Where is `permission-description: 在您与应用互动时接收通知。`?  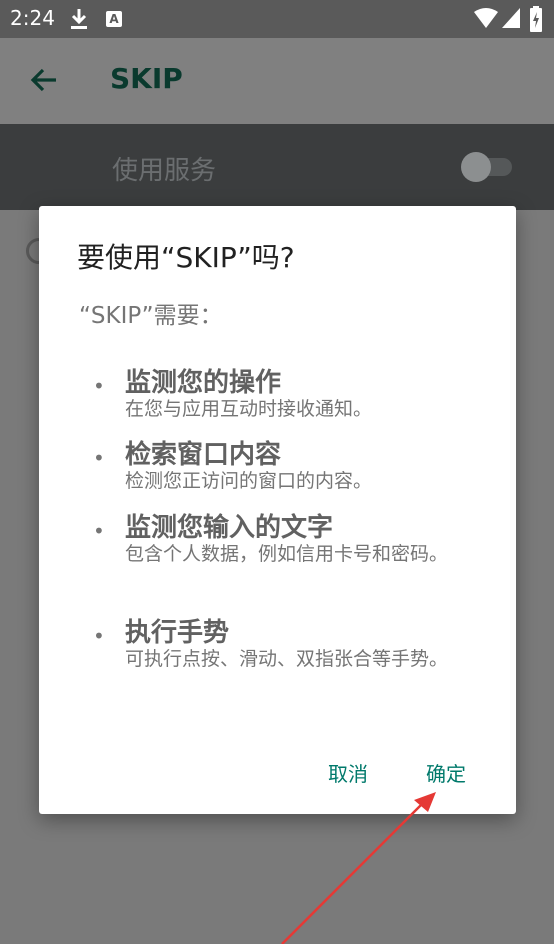
permission-description: 在您与应用互动时接收通知。 is located at coordinates (249, 409).